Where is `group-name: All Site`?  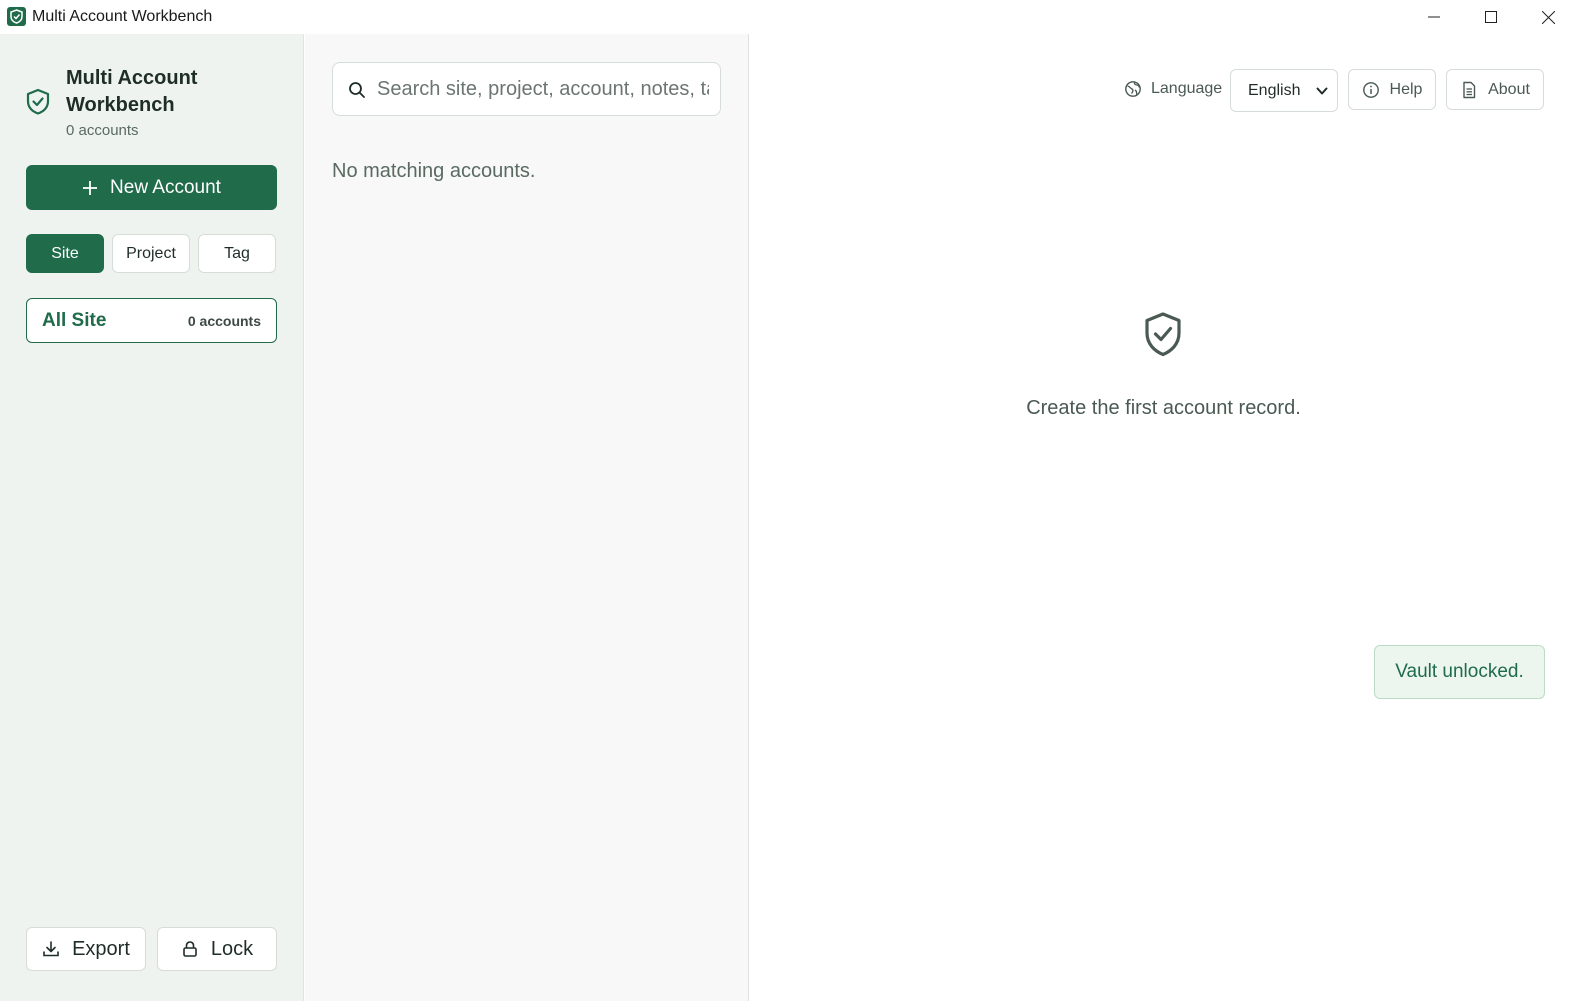
group-name: All Site is located at coordinates (74, 320).